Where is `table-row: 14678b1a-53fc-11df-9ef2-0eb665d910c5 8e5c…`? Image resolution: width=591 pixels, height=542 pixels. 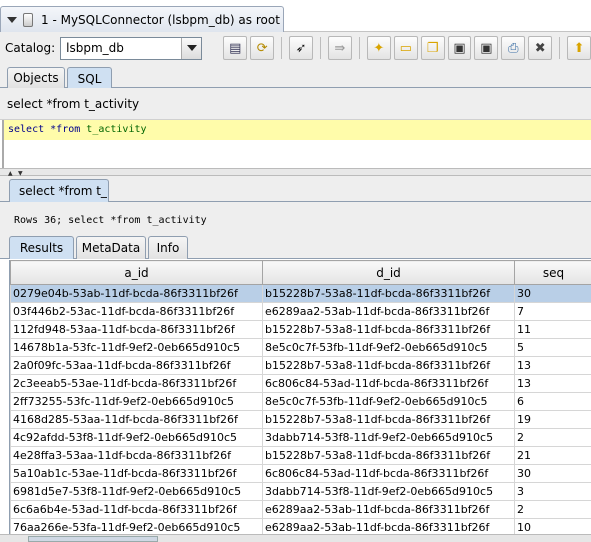 table-row: 14678b1a-53fc-11df-9ef2-0eb665d910c5 8e5c… is located at coordinates (300, 347).